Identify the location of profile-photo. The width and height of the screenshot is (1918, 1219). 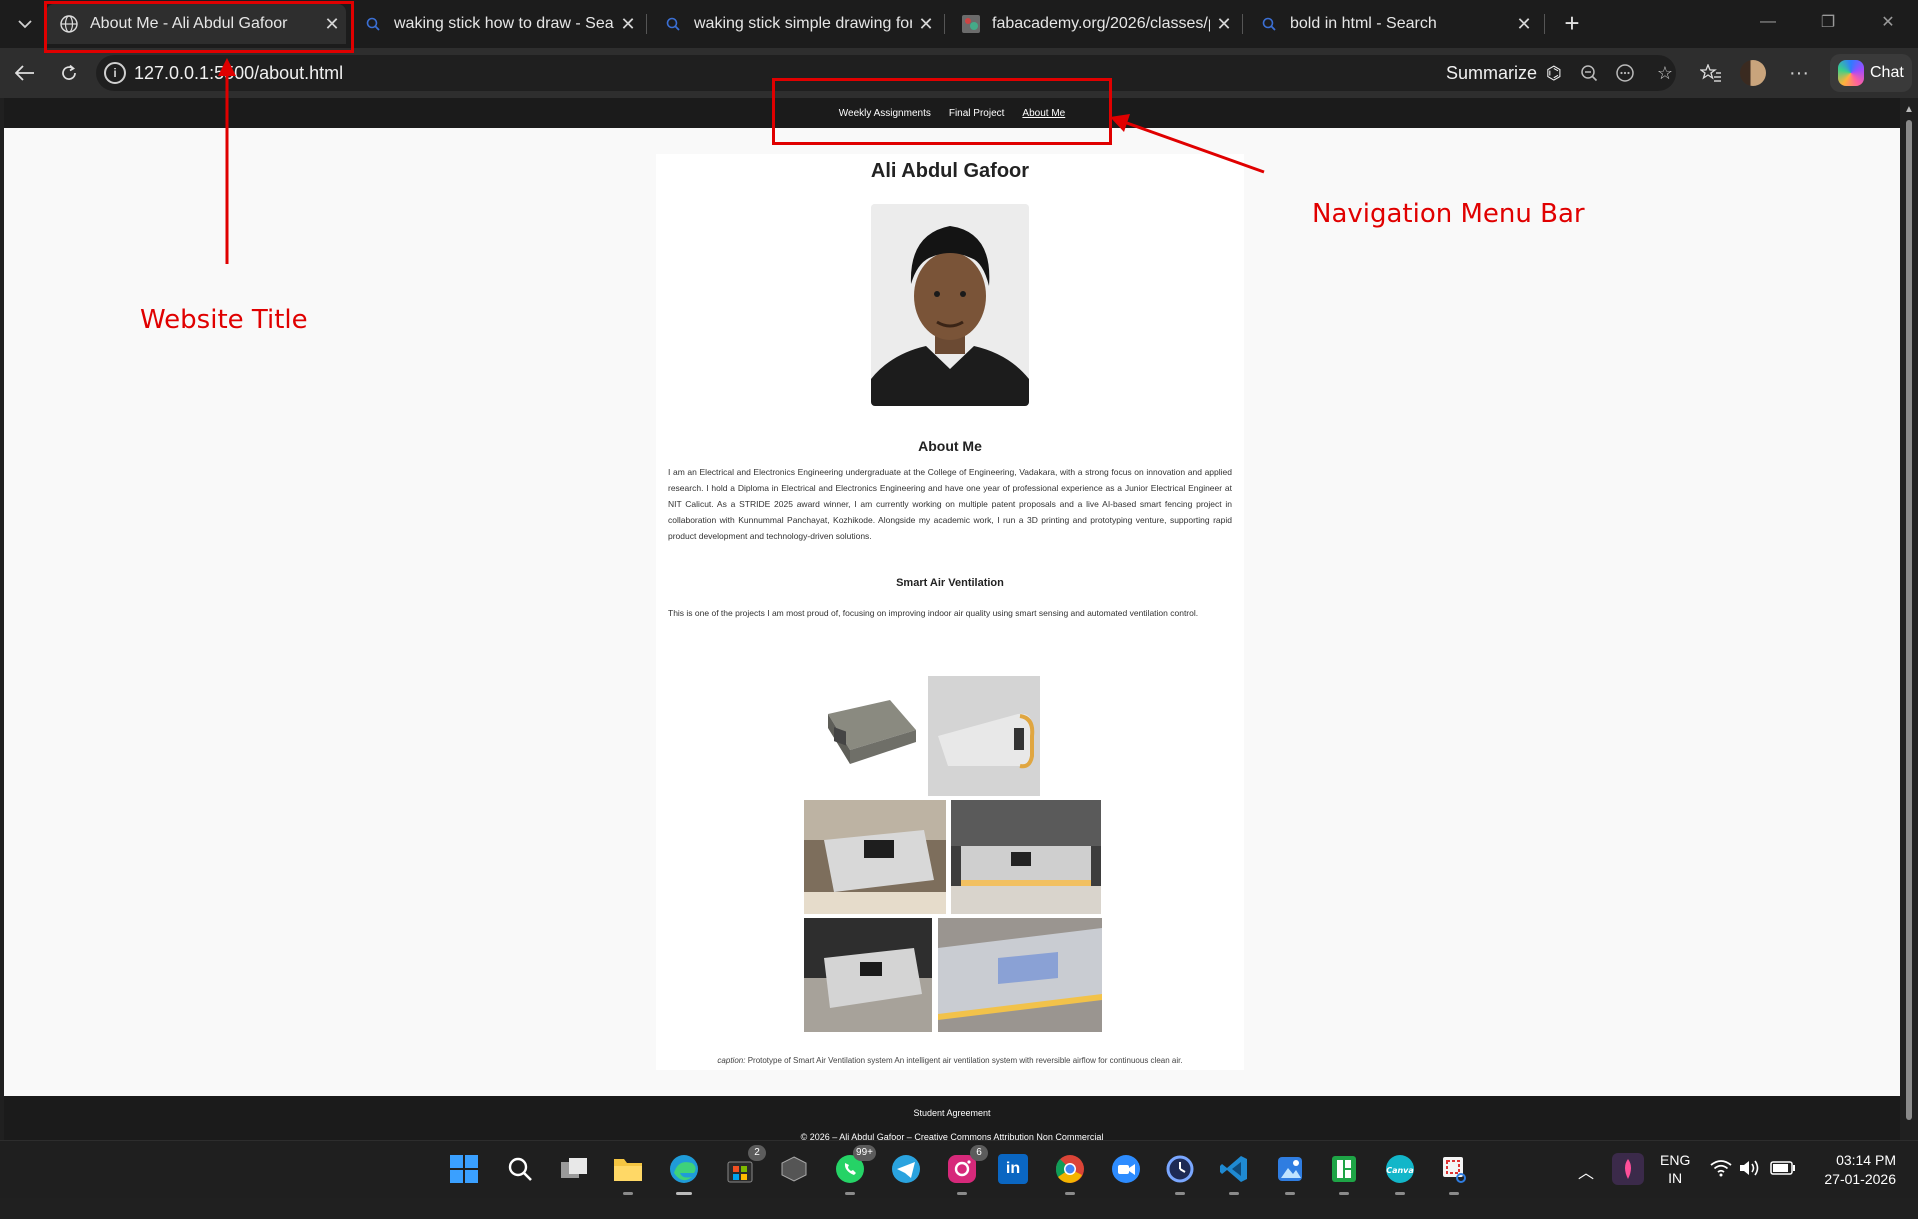
(950, 305).